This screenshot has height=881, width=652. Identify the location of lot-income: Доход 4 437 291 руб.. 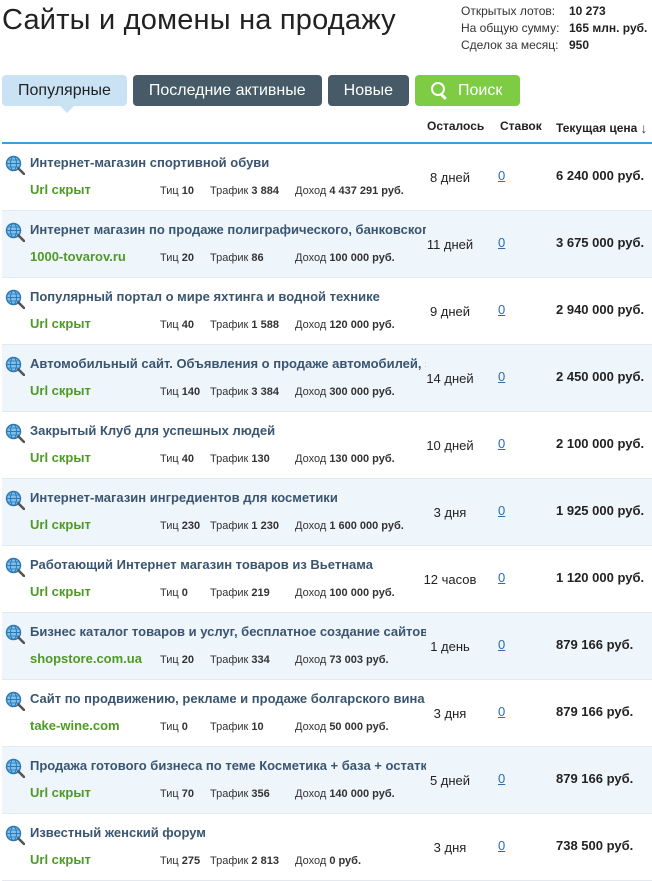
(349, 191).